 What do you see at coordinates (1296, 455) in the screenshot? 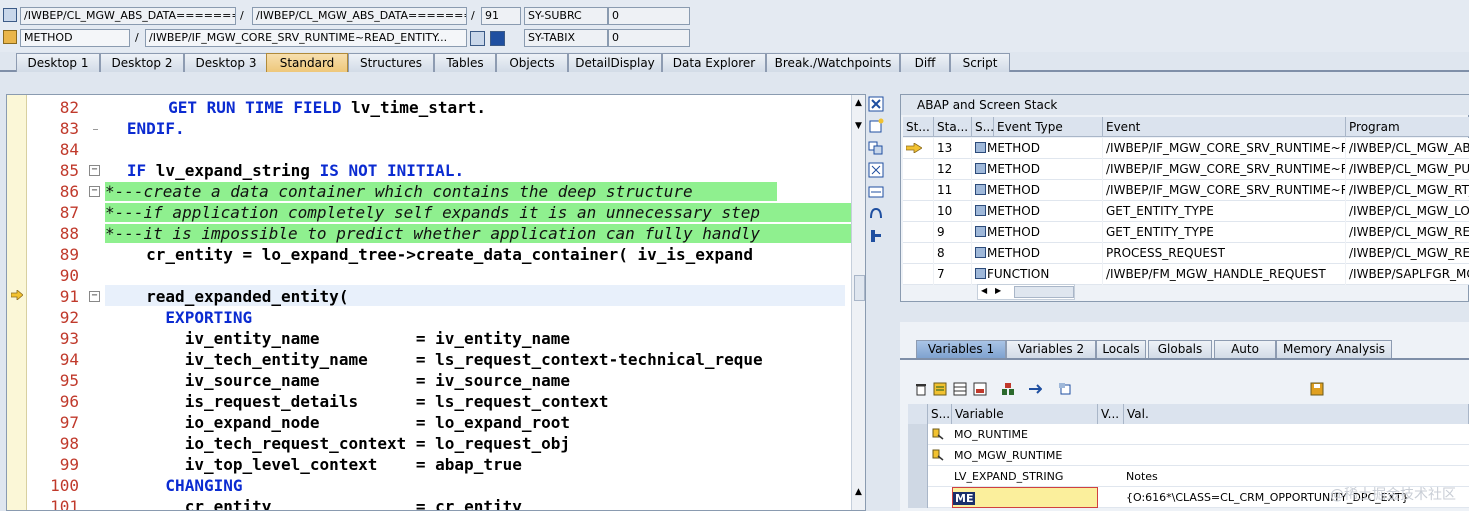
I see `variable-value` at bounding box center [1296, 455].